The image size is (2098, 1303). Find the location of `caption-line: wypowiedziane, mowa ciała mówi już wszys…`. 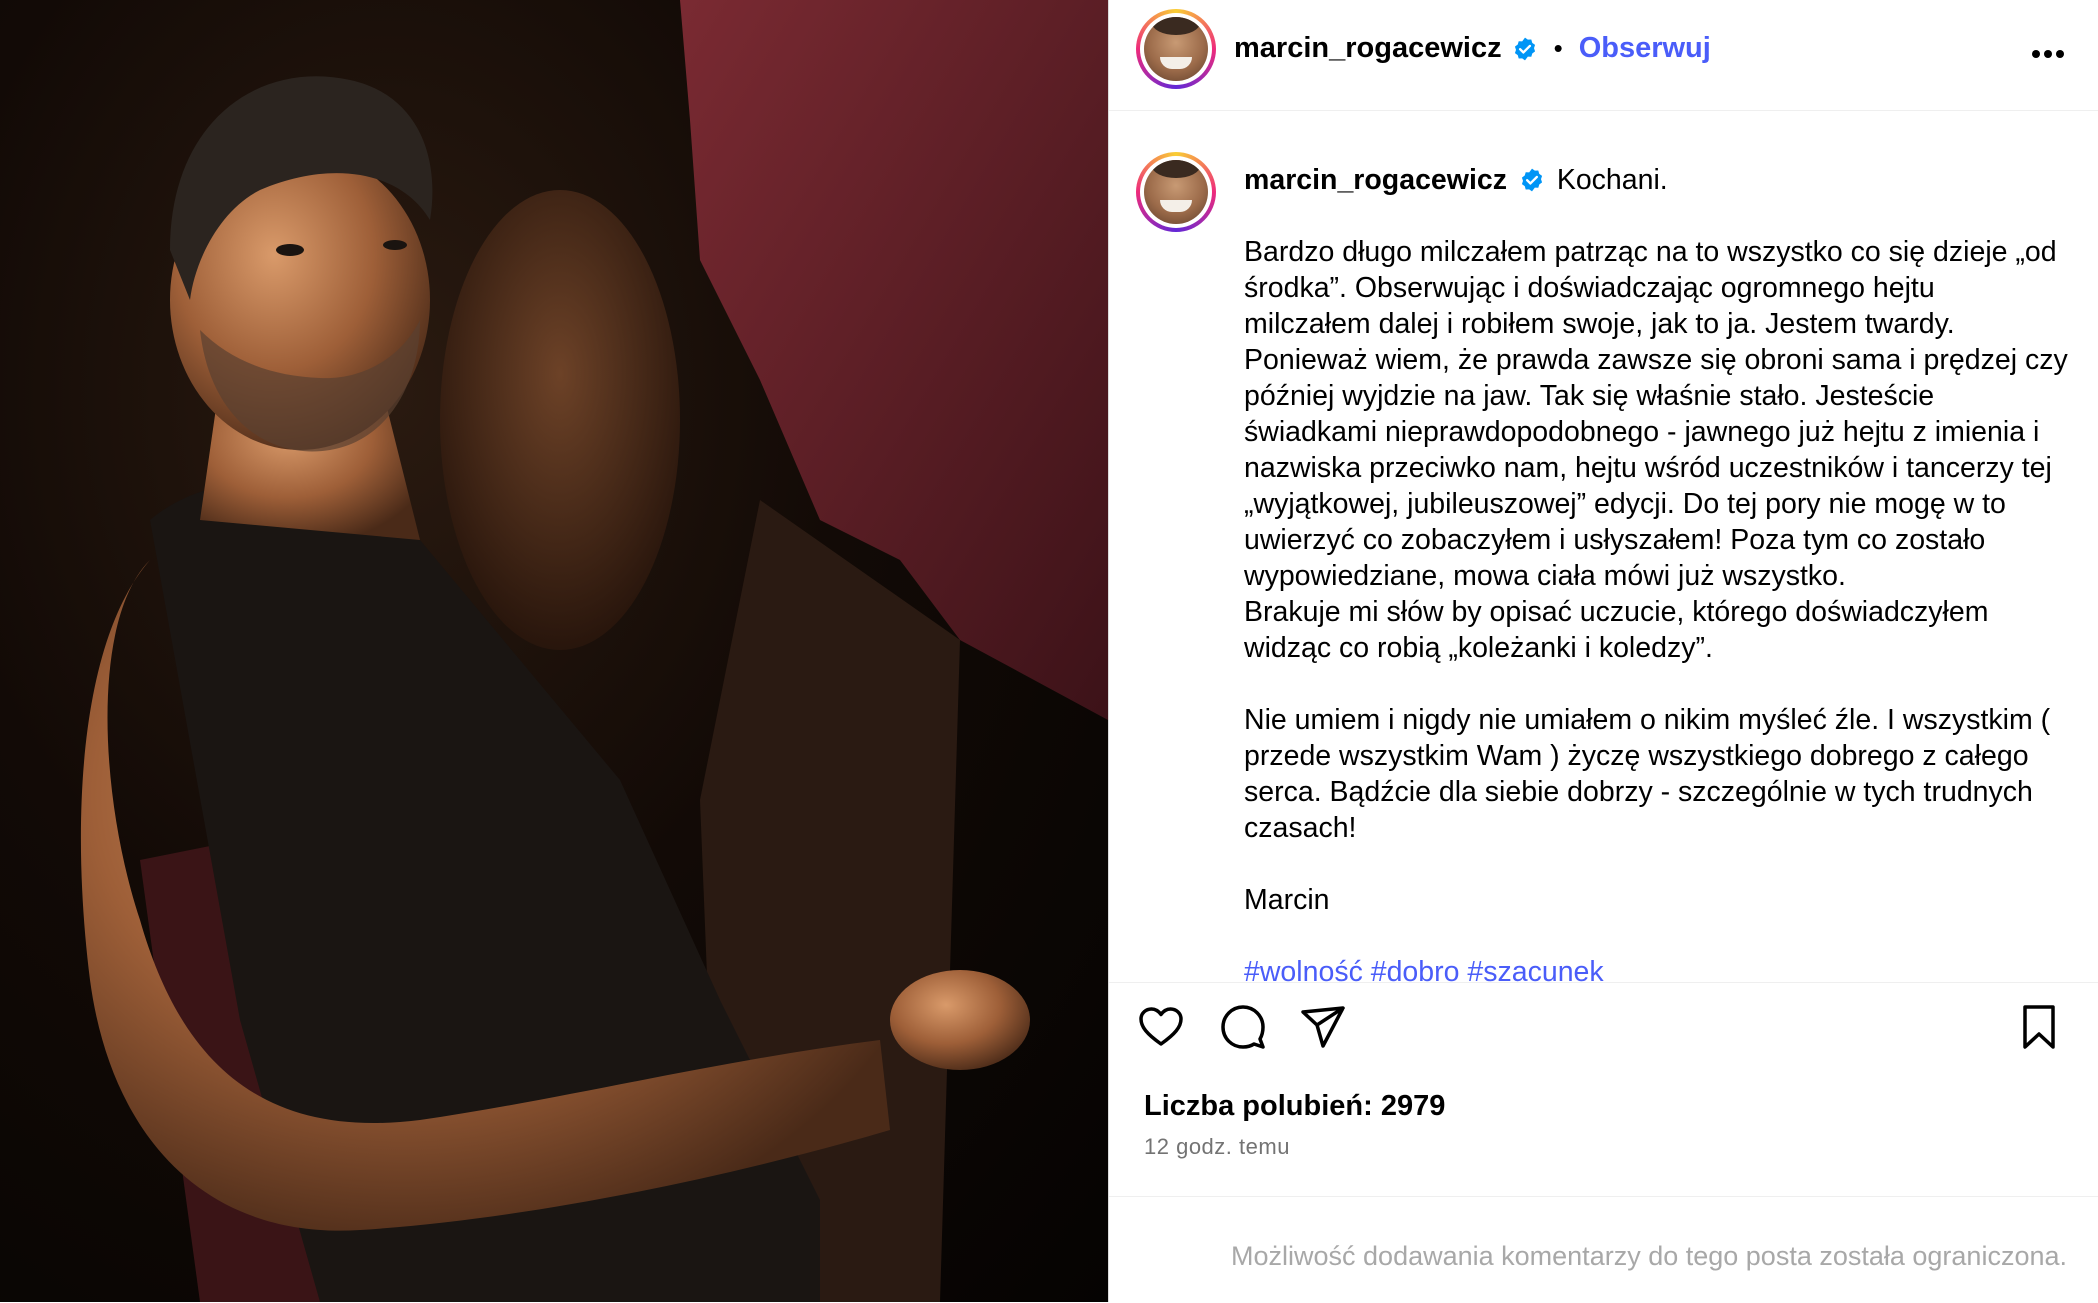

caption-line: wypowiedziane, mowa ciała mówi już wszys… is located at coordinates (1545, 576).